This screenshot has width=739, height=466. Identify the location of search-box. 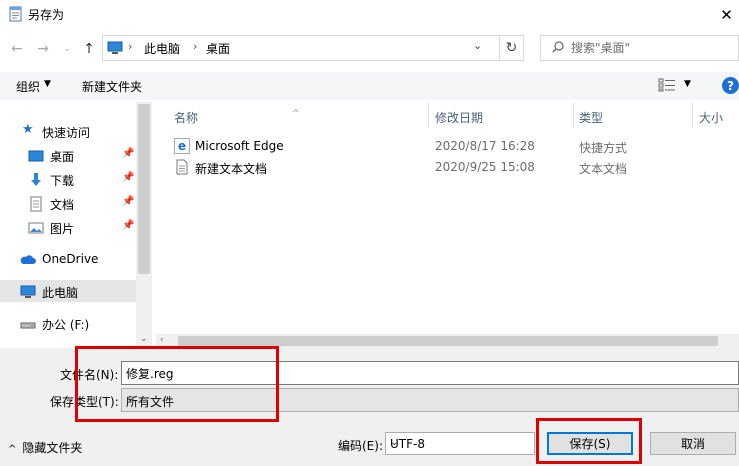
(639, 48).